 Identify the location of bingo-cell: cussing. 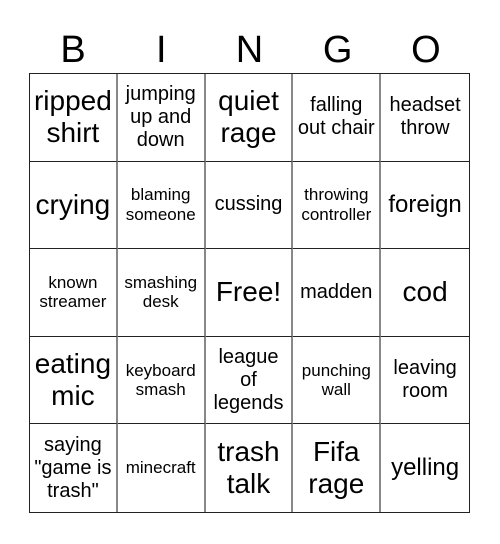
(249, 205).